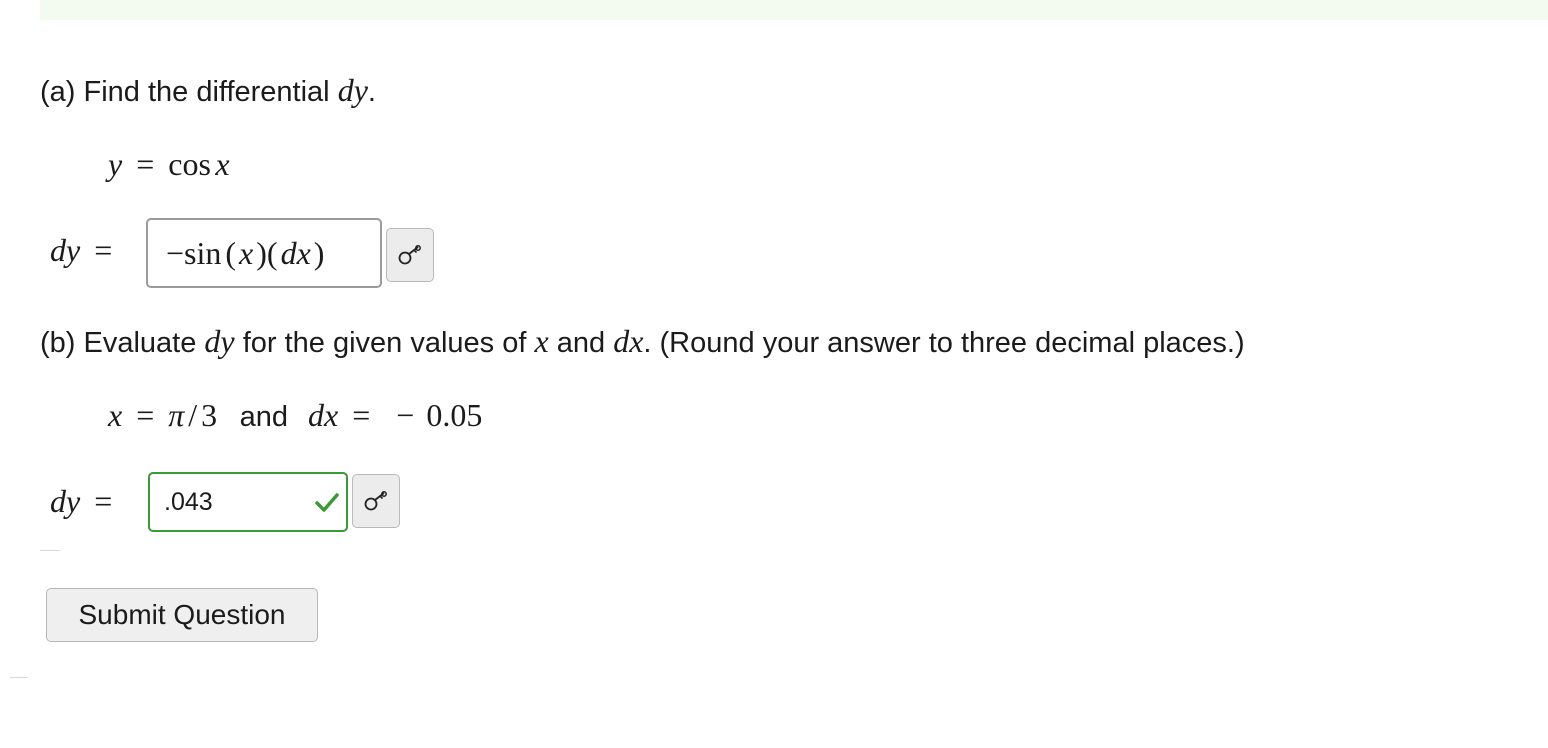  What do you see at coordinates (88, 504) in the screenshot?
I see `part-b-answer-label: dy =` at bounding box center [88, 504].